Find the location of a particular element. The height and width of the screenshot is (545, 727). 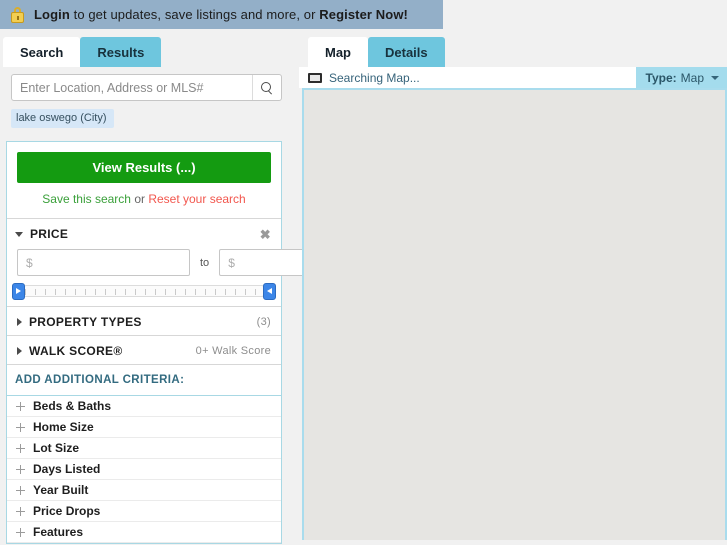

price-min-input is located at coordinates (103, 262).